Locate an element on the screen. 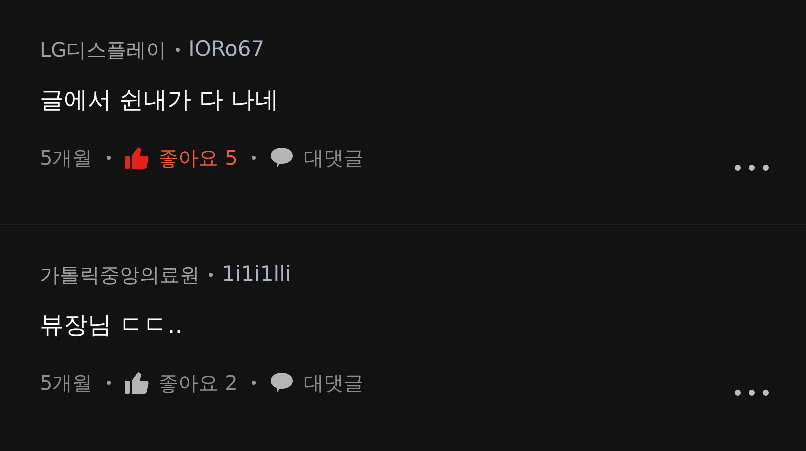  author-name: LG디스플레이 is located at coordinates (103, 50).